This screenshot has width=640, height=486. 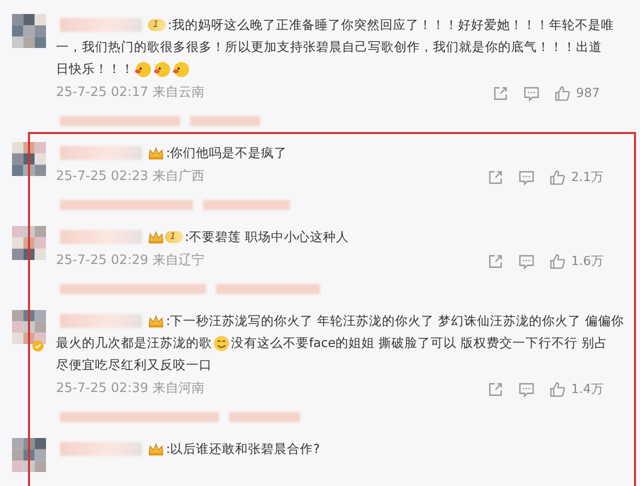 What do you see at coordinates (130, 389) in the screenshot?
I see `comment-time: 25-7-25 02:39 来自河南` at bounding box center [130, 389].